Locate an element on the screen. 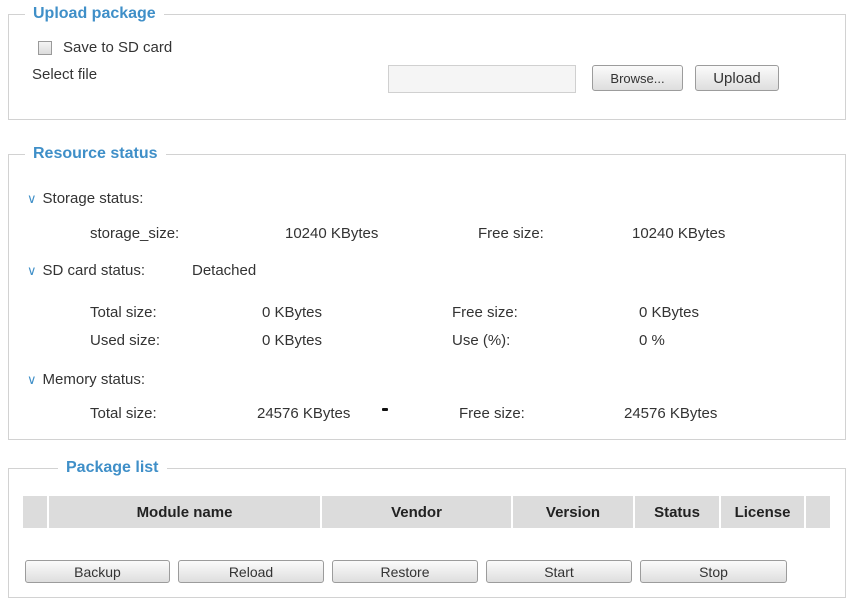 The image size is (854, 604). storage-free-value: 10240 KBytes is located at coordinates (679, 233).